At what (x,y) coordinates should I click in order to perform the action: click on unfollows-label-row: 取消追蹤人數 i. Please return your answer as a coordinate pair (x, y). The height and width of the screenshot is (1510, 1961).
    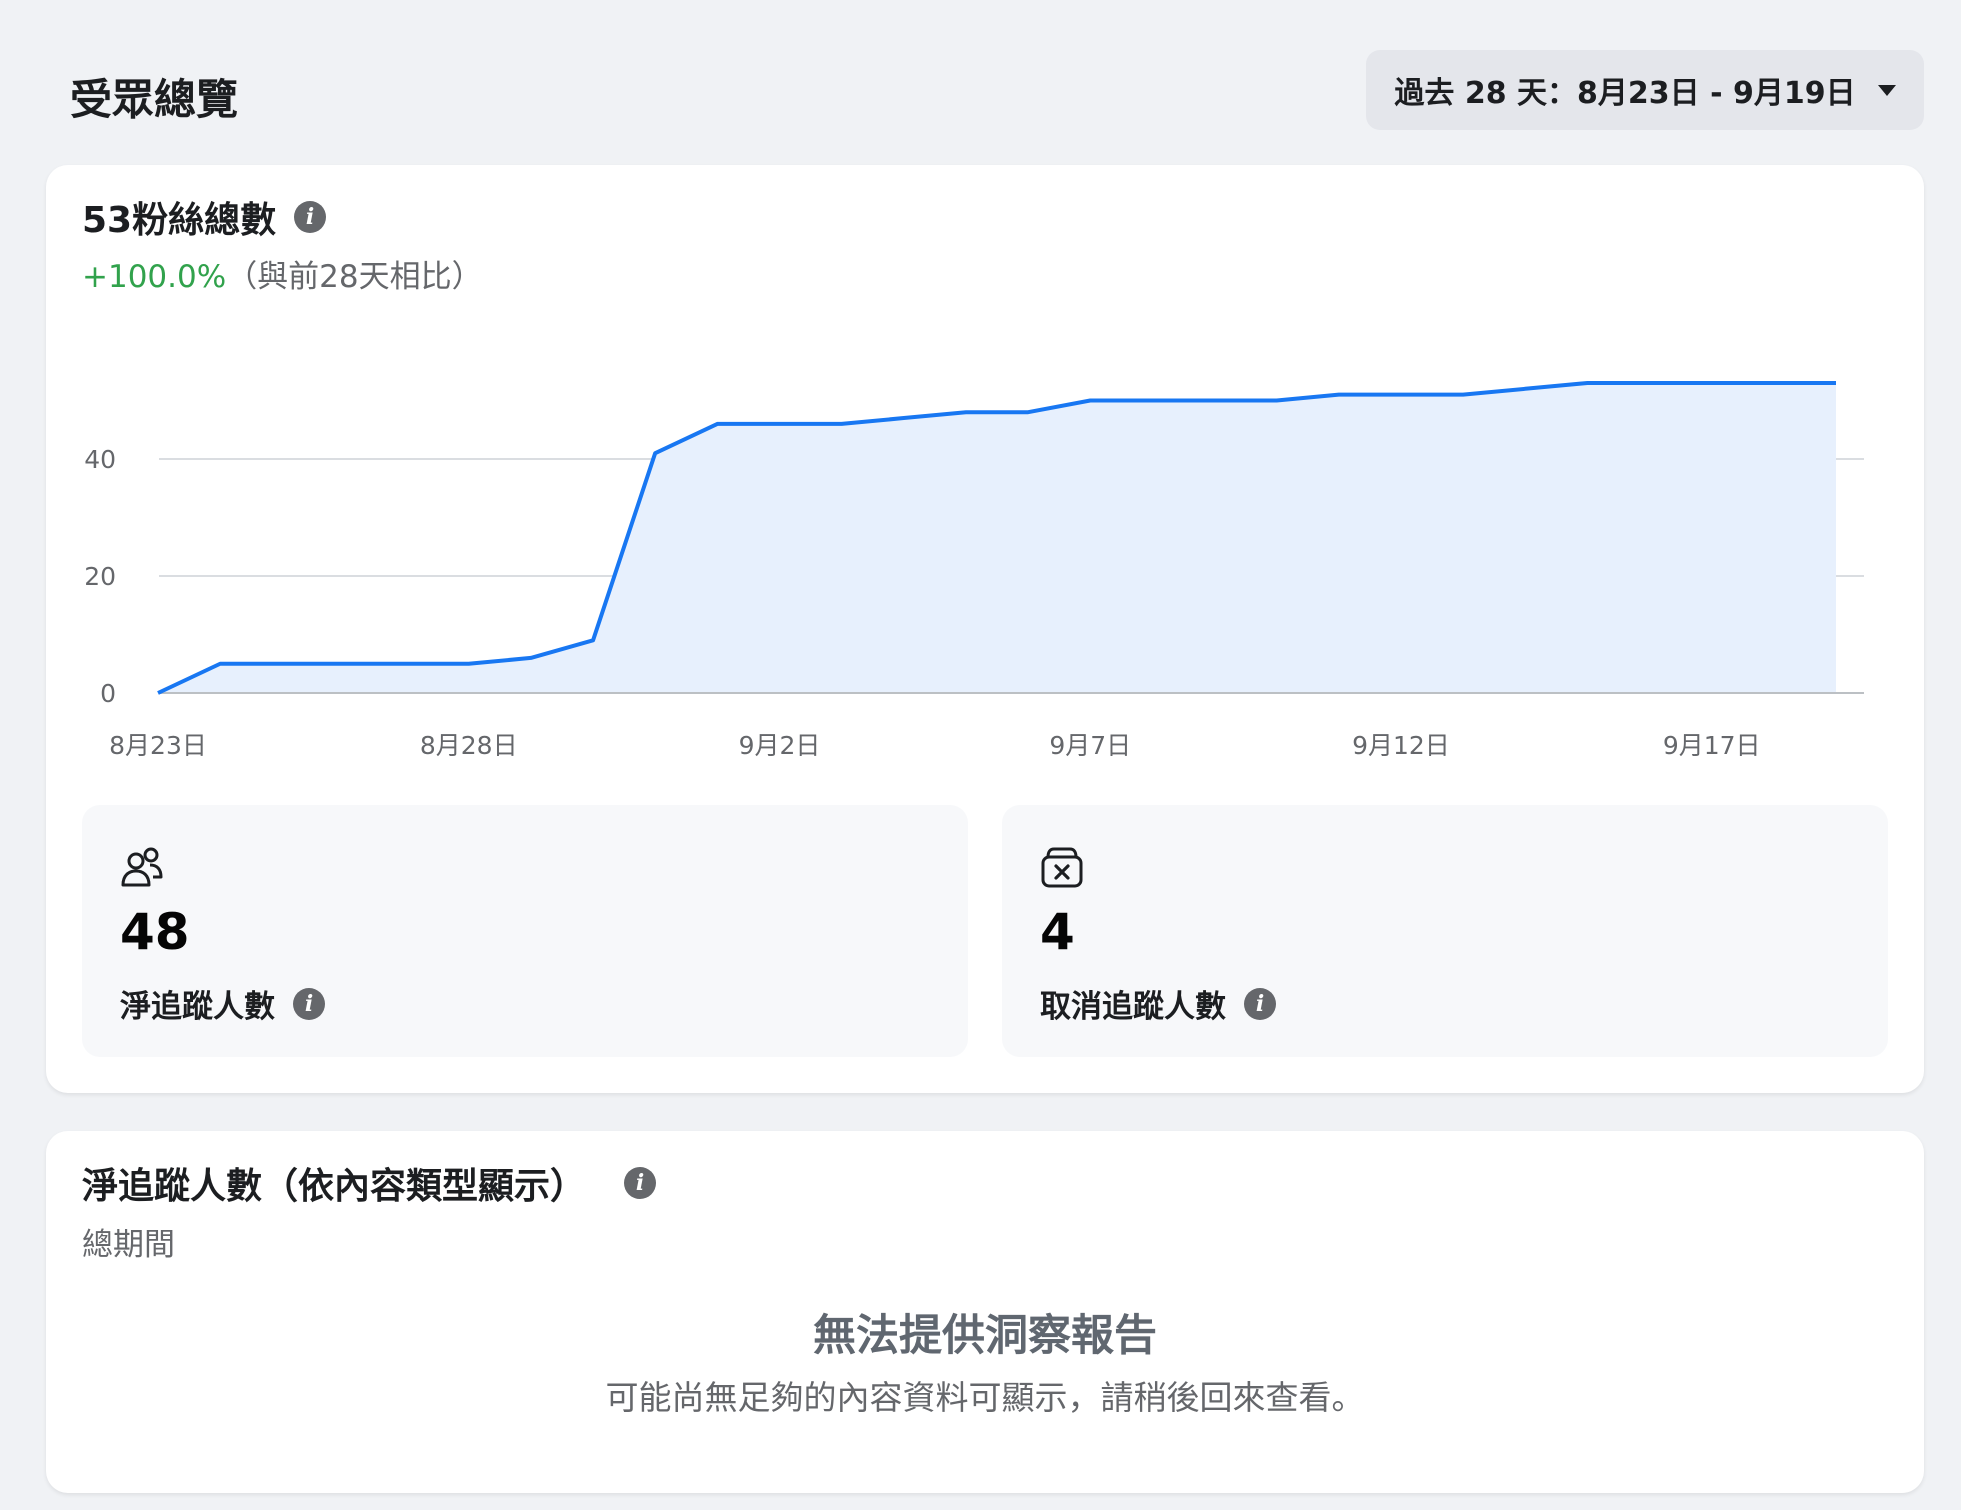
    Looking at the image, I should click on (1158, 1003).